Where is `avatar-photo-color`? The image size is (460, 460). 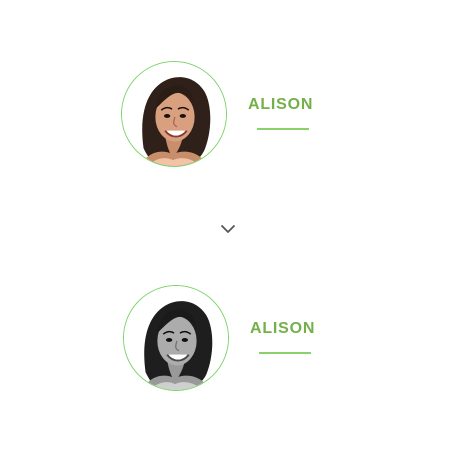
avatar-photo-color is located at coordinates (174, 114).